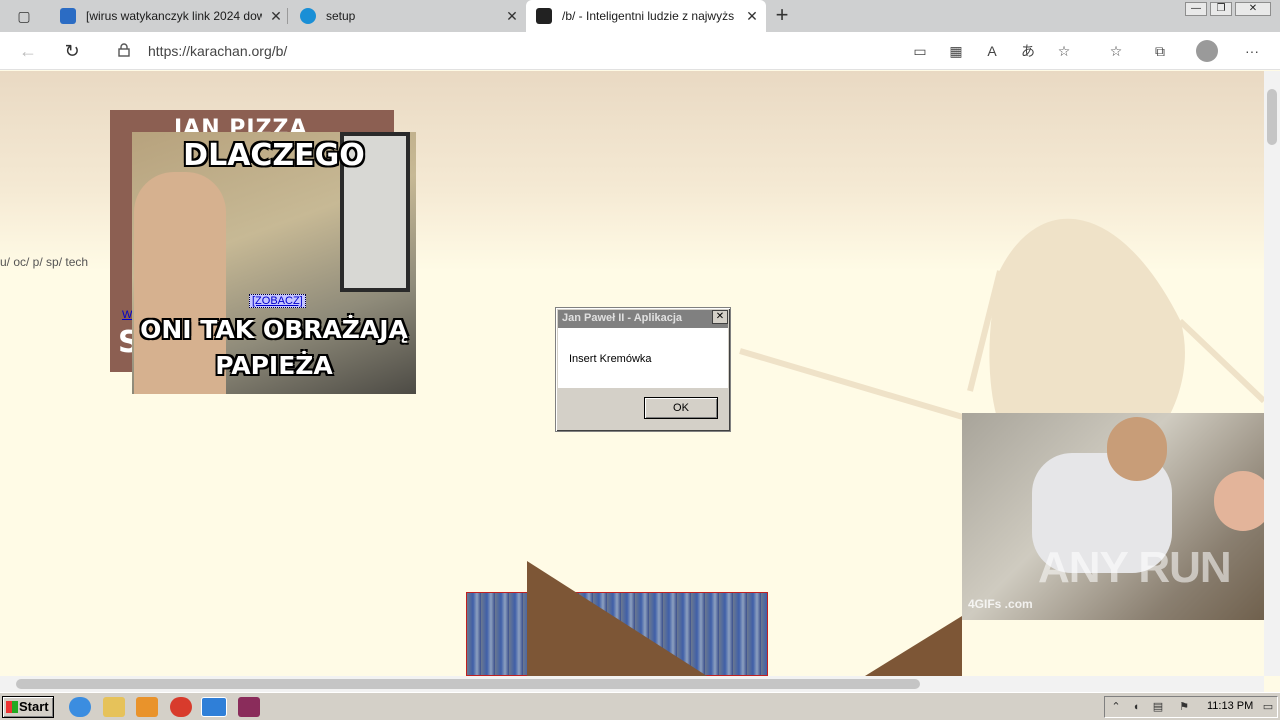  What do you see at coordinates (1221, 9) in the screenshot?
I see `restore-button: ❐` at bounding box center [1221, 9].